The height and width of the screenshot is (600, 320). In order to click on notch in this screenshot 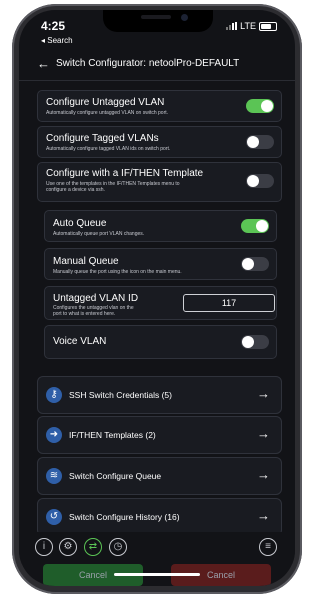, I will do `click(158, 21)`.